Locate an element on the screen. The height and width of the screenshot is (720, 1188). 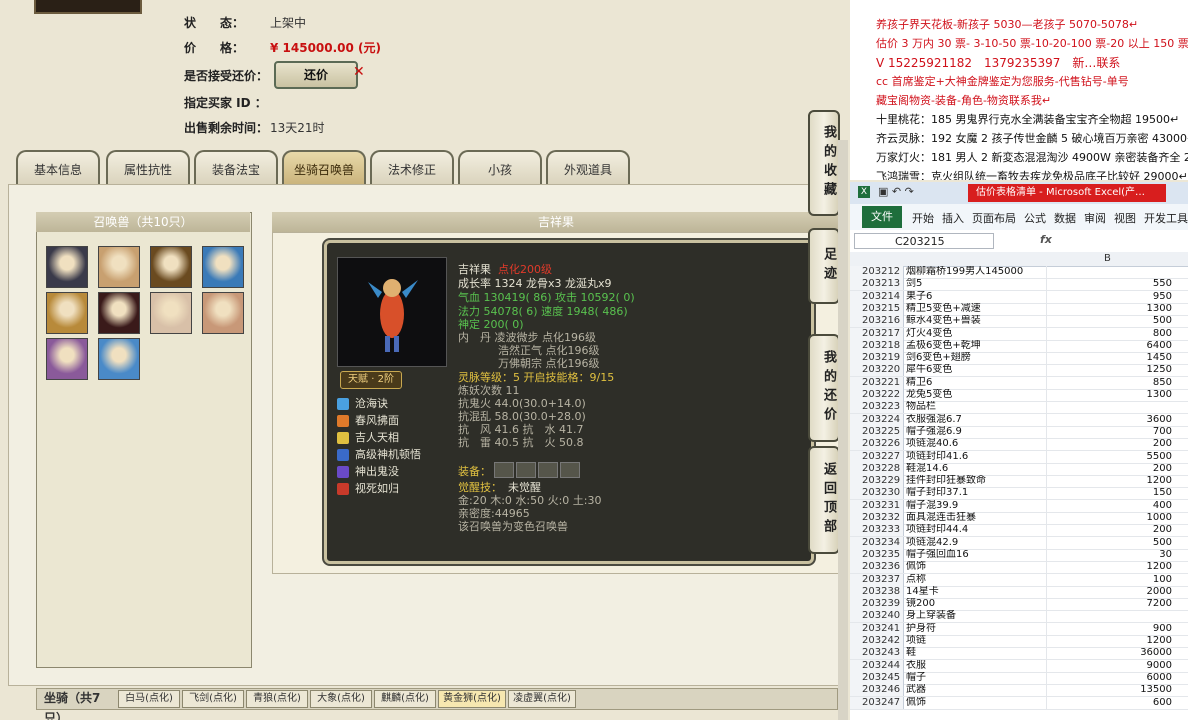
table-row: 203215 精卫5变色+减速 1300 is located at coordinates (1019, 309).